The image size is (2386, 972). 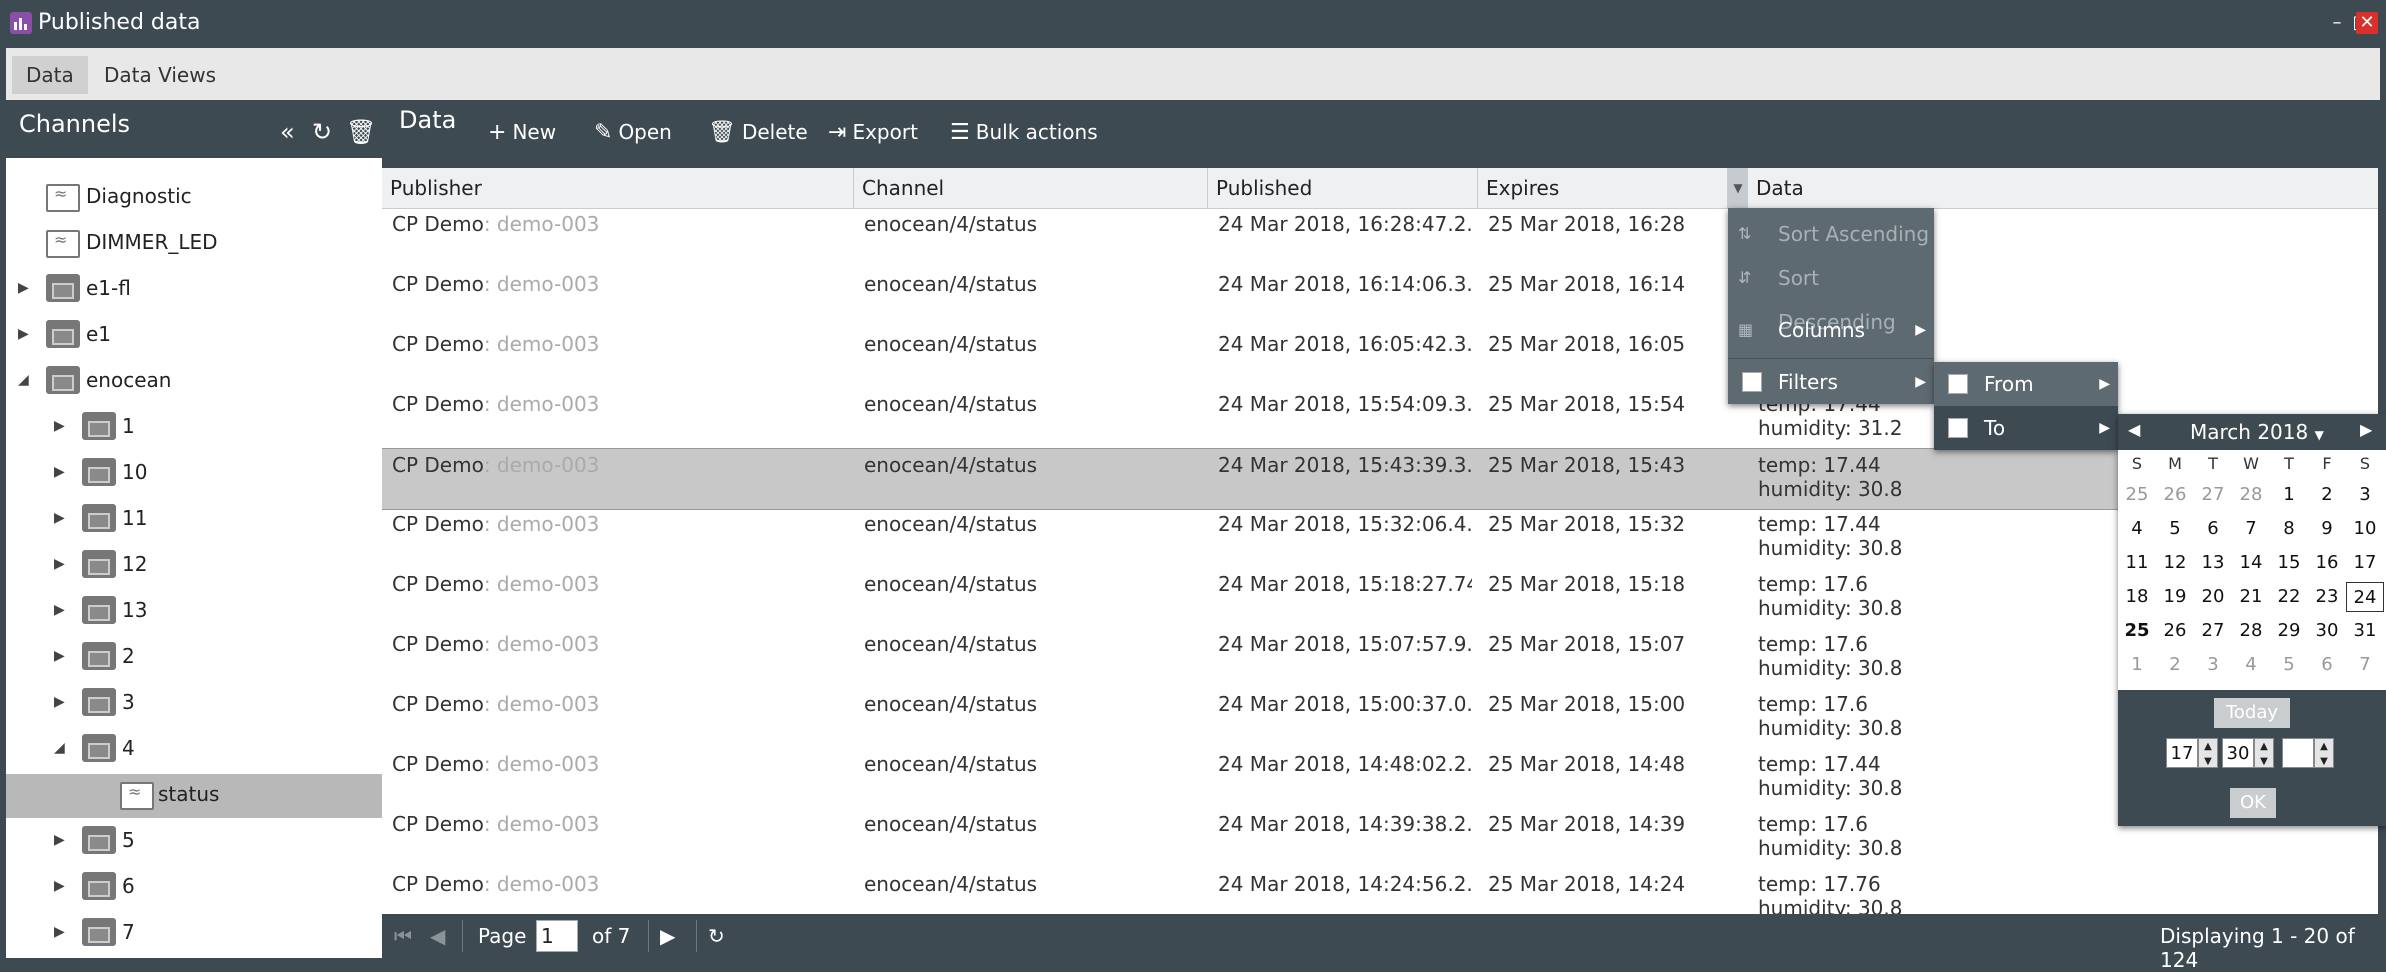 I want to click on column-header-publisher: Publisher, so click(x=618, y=188).